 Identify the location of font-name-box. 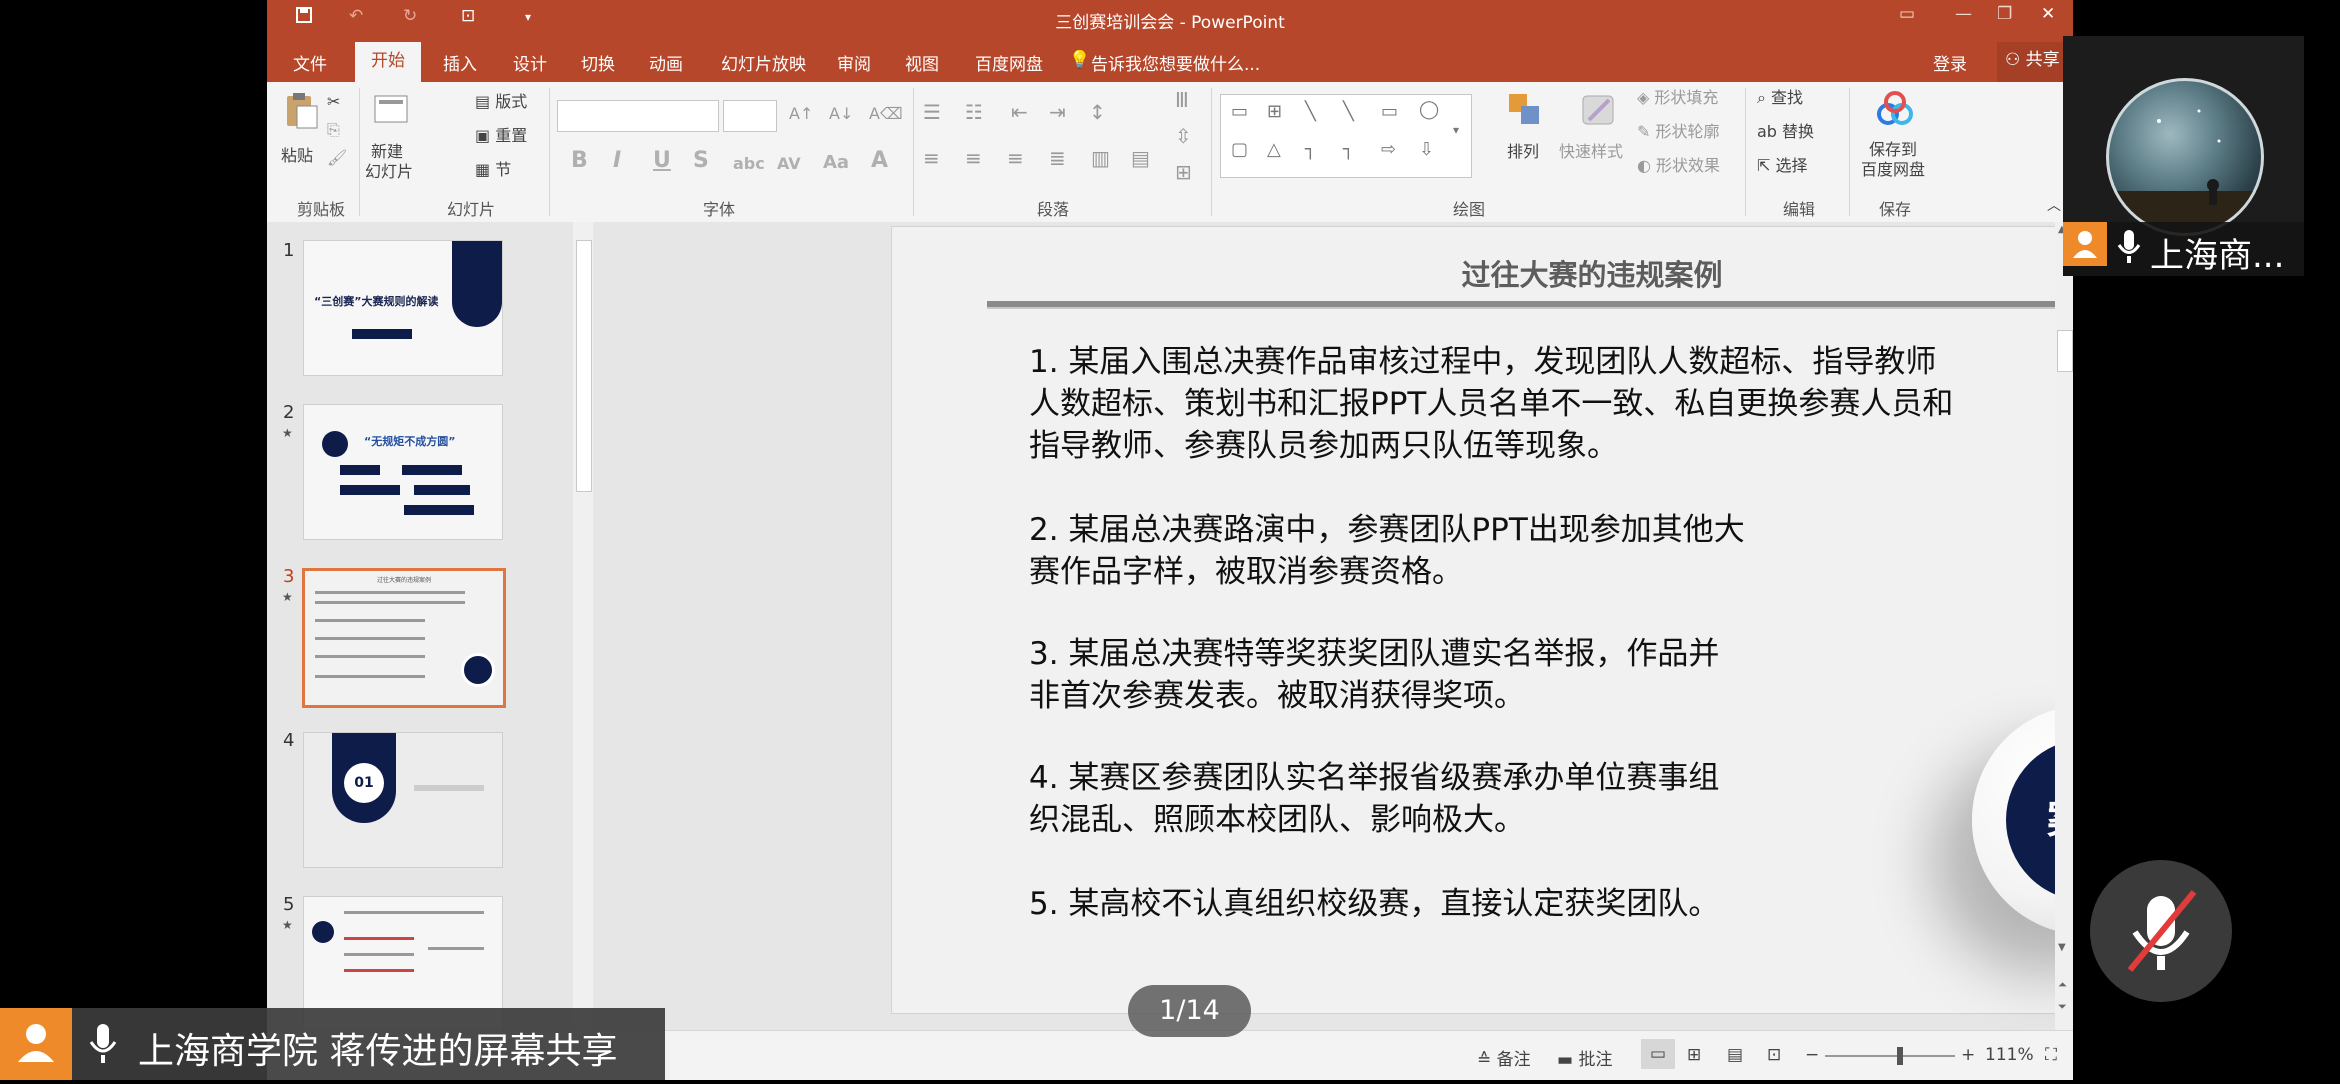
(638, 116).